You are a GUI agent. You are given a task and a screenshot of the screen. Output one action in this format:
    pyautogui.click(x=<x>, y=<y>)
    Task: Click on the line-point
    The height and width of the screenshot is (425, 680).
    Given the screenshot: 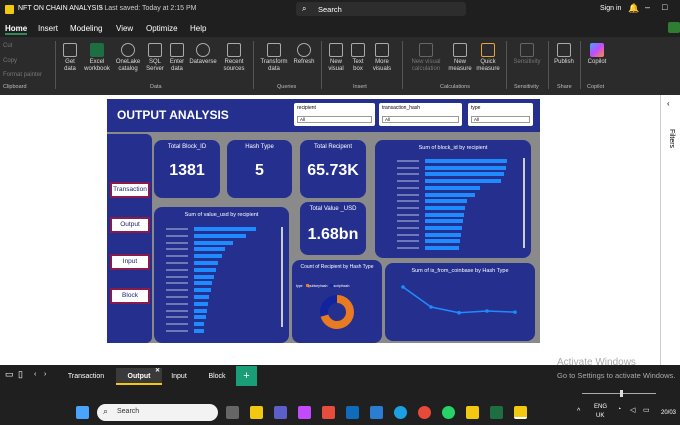 What is the action you would take?
    pyautogui.click(x=487, y=311)
    